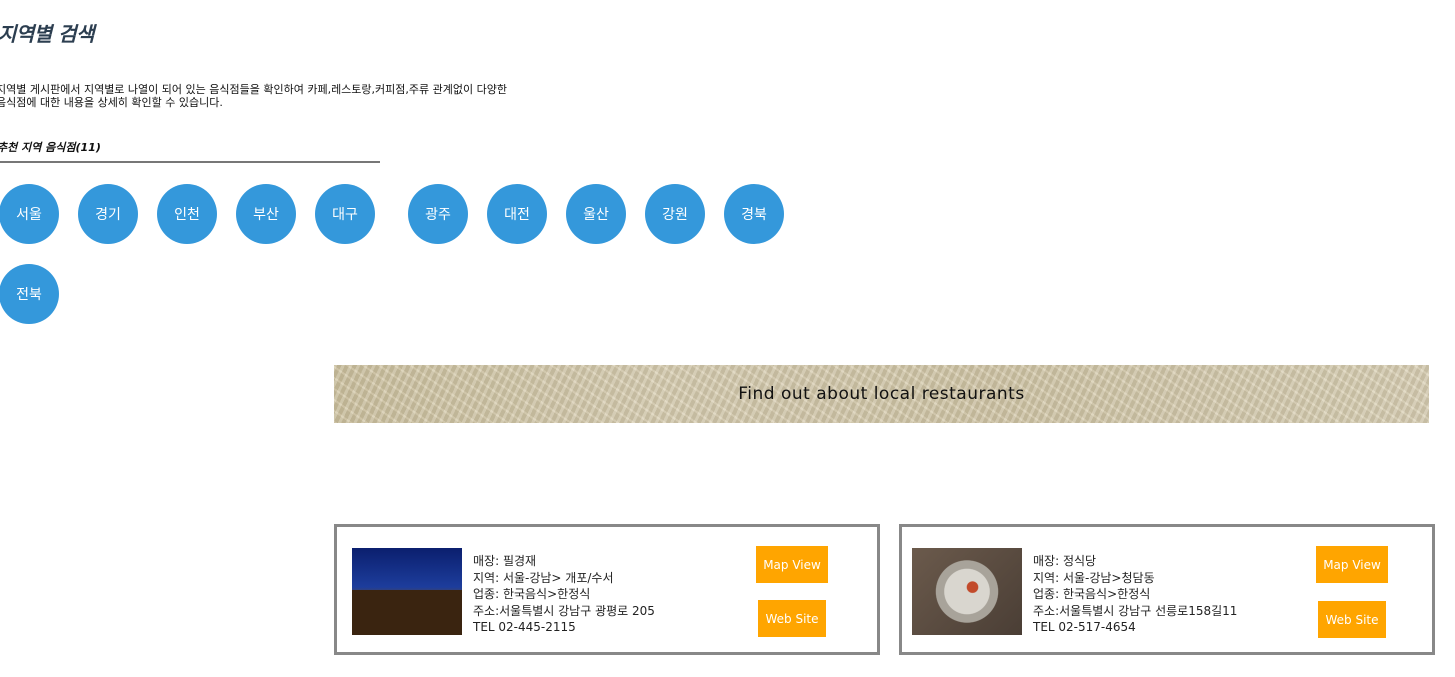  What do you see at coordinates (1135, 610) in the screenshot?
I see `restaurant-address: 주소:서울특별시 강남구 선릉로158길11` at bounding box center [1135, 610].